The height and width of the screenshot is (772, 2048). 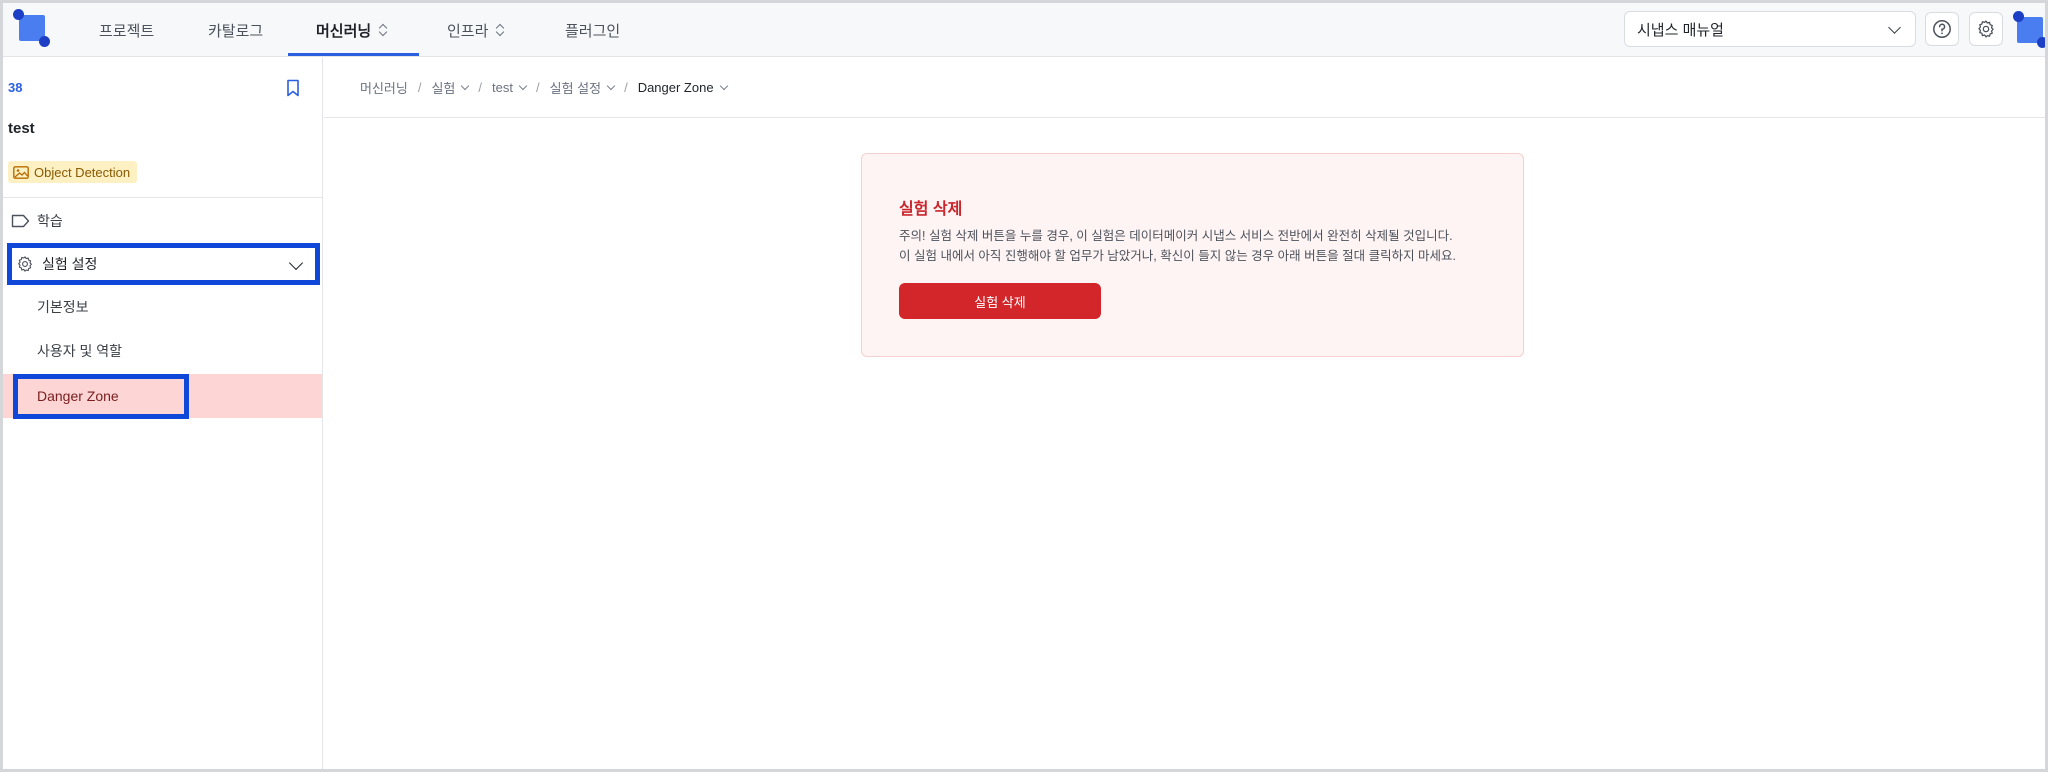 What do you see at coordinates (82, 172) in the screenshot?
I see `task-type-label: Object Detection` at bounding box center [82, 172].